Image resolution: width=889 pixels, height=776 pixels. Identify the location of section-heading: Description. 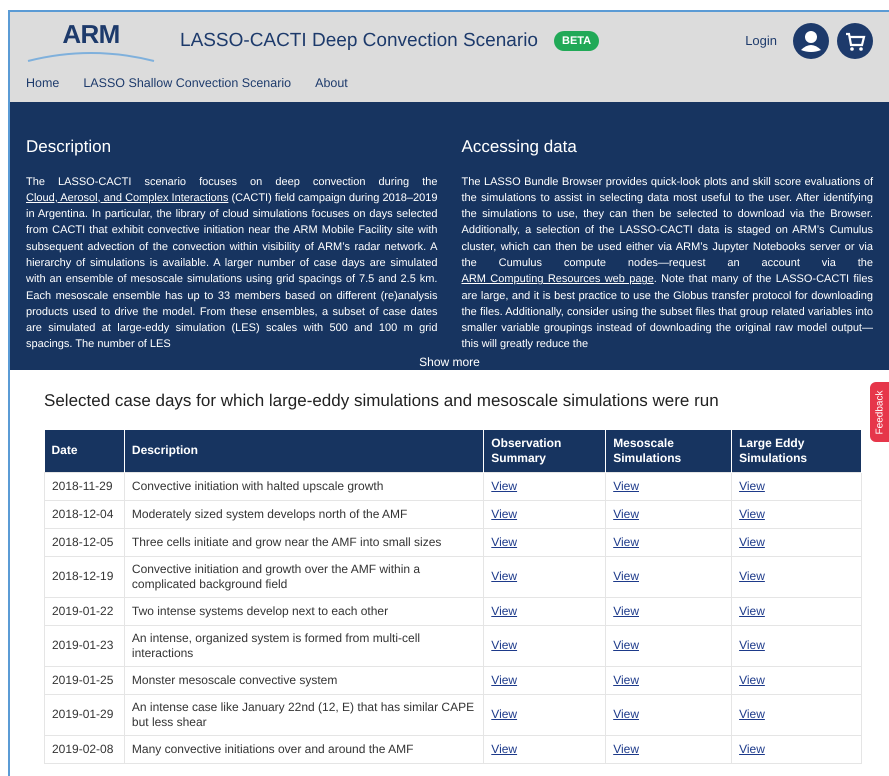
(69, 147).